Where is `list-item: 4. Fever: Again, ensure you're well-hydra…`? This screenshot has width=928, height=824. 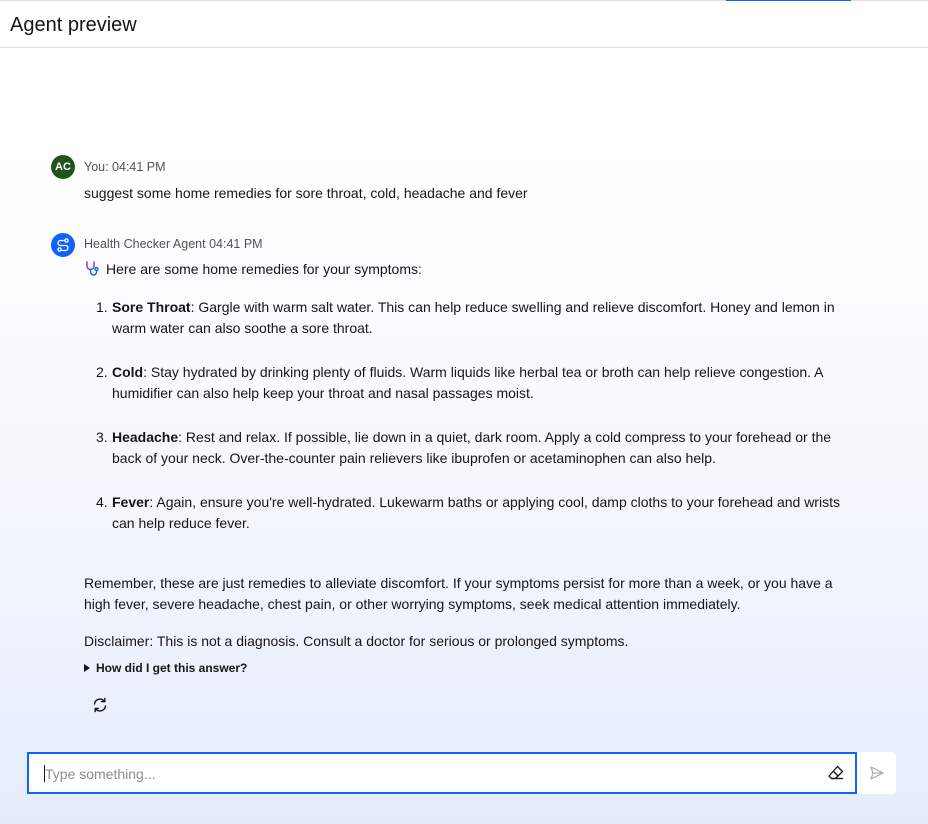 list-item: 4. Fever: Again, ensure you're well-hydra… is located at coordinates (464, 513).